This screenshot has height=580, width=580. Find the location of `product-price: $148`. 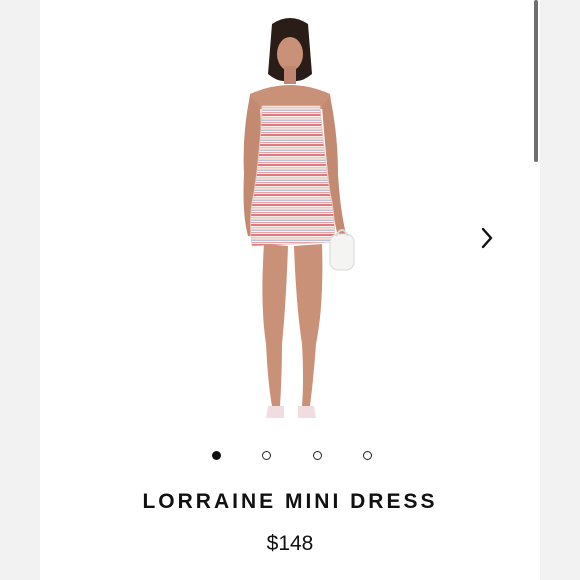

product-price: $148 is located at coordinates (290, 543).